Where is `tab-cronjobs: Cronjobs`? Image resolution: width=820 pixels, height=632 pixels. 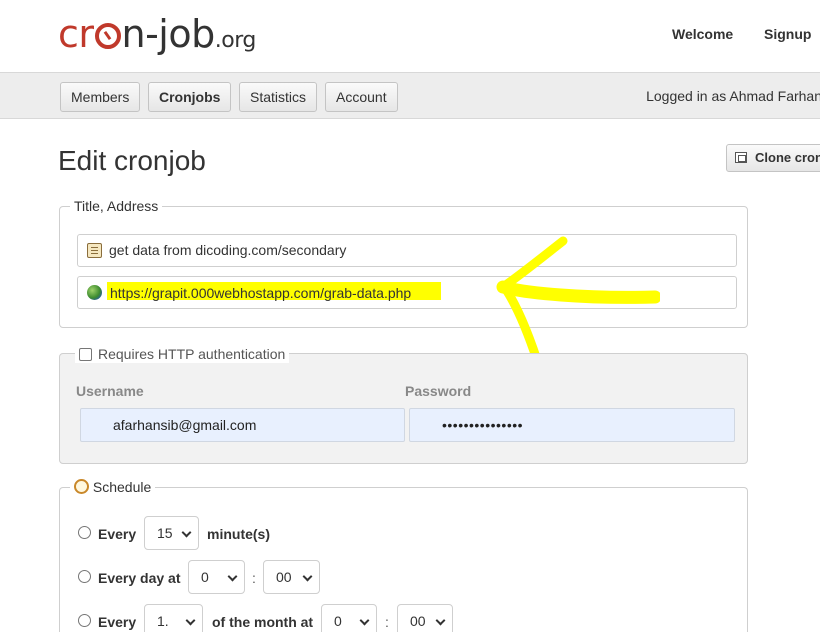
tab-cronjobs: Cronjobs is located at coordinates (190, 97).